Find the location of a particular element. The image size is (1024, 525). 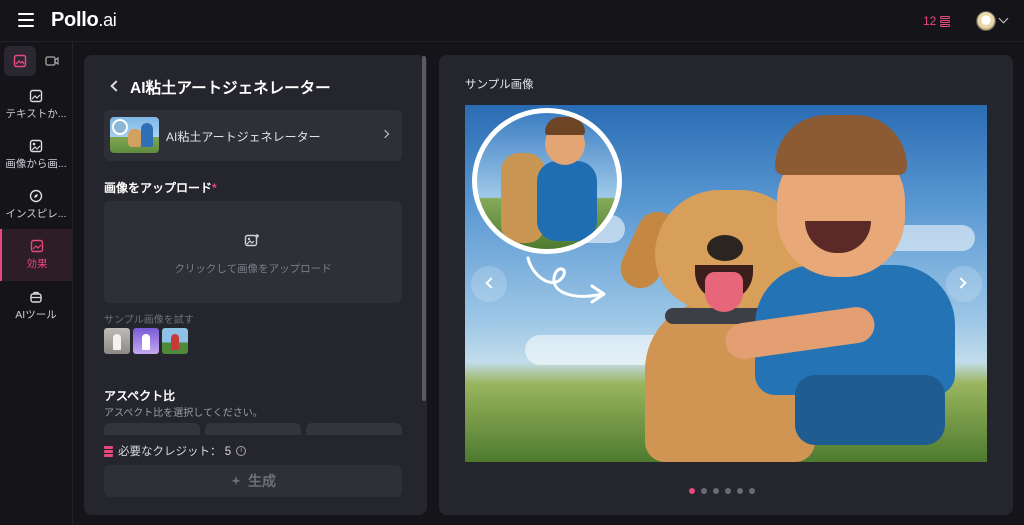

sidebar: テキストか... 画像から画... インスピレ... 効果 AIツール is located at coordinates (36, 283).